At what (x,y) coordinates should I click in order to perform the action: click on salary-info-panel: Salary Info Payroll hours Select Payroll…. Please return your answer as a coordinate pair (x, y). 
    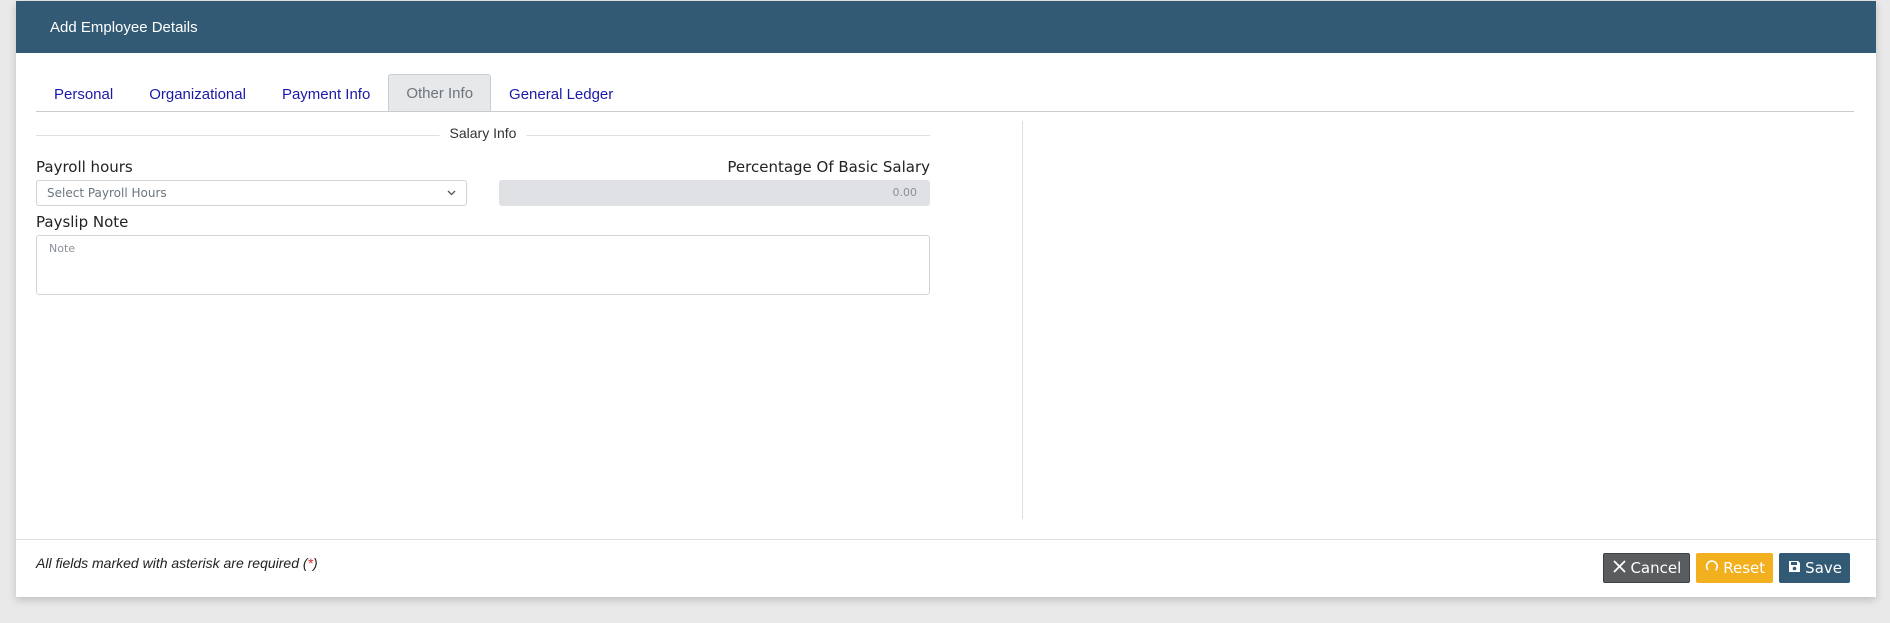
    Looking at the image, I should click on (483, 208).